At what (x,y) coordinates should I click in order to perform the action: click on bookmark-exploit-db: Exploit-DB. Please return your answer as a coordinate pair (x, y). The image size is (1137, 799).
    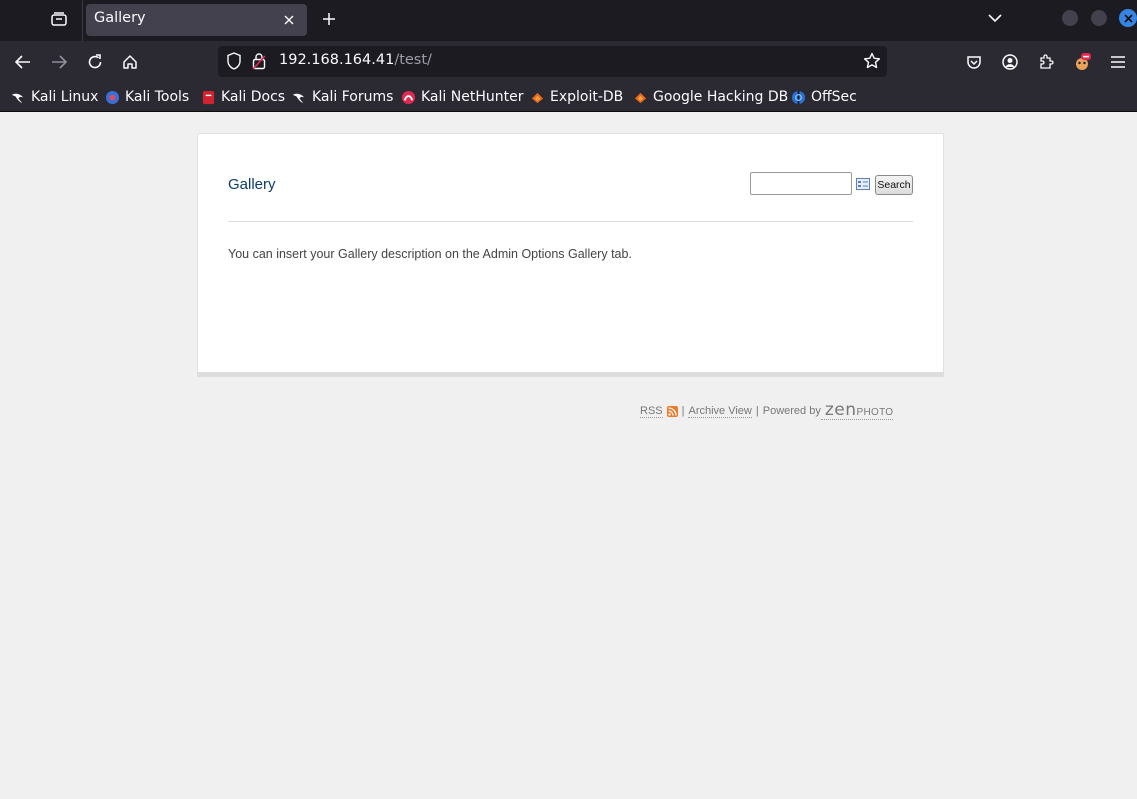
    Looking at the image, I should click on (576, 97).